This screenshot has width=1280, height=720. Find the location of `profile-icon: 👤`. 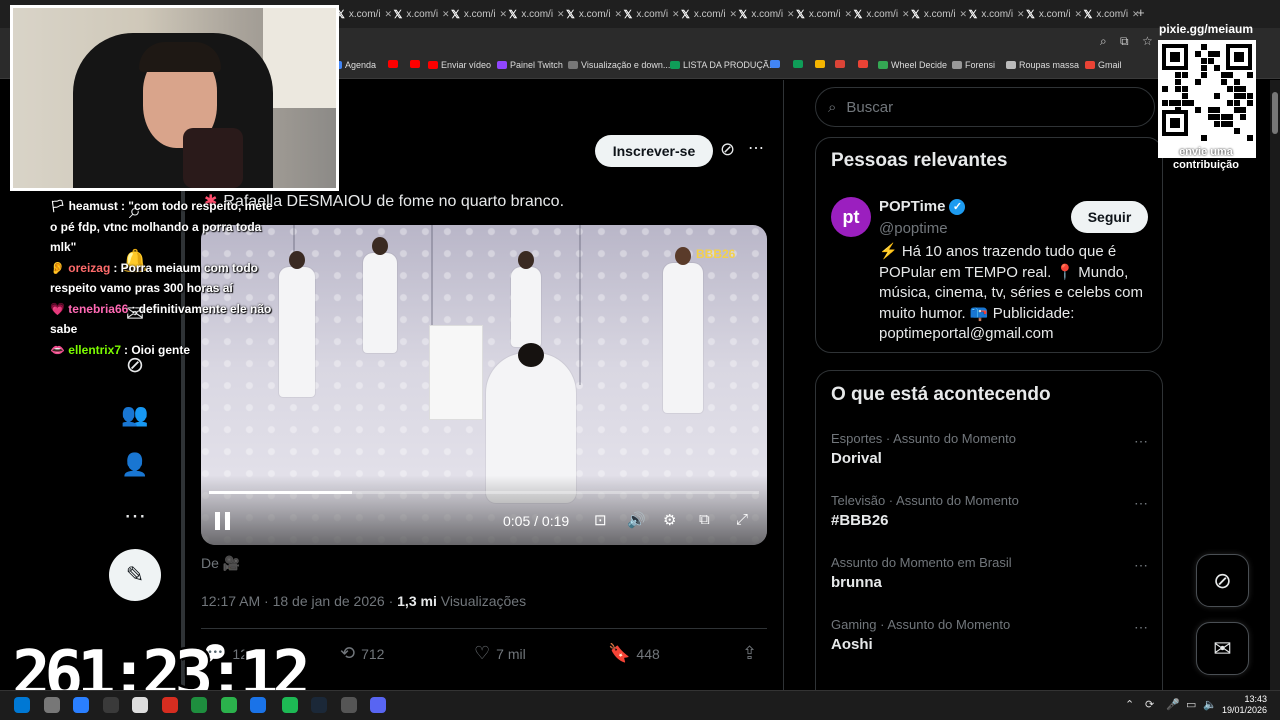

profile-icon: 👤 is located at coordinates (135, 465).